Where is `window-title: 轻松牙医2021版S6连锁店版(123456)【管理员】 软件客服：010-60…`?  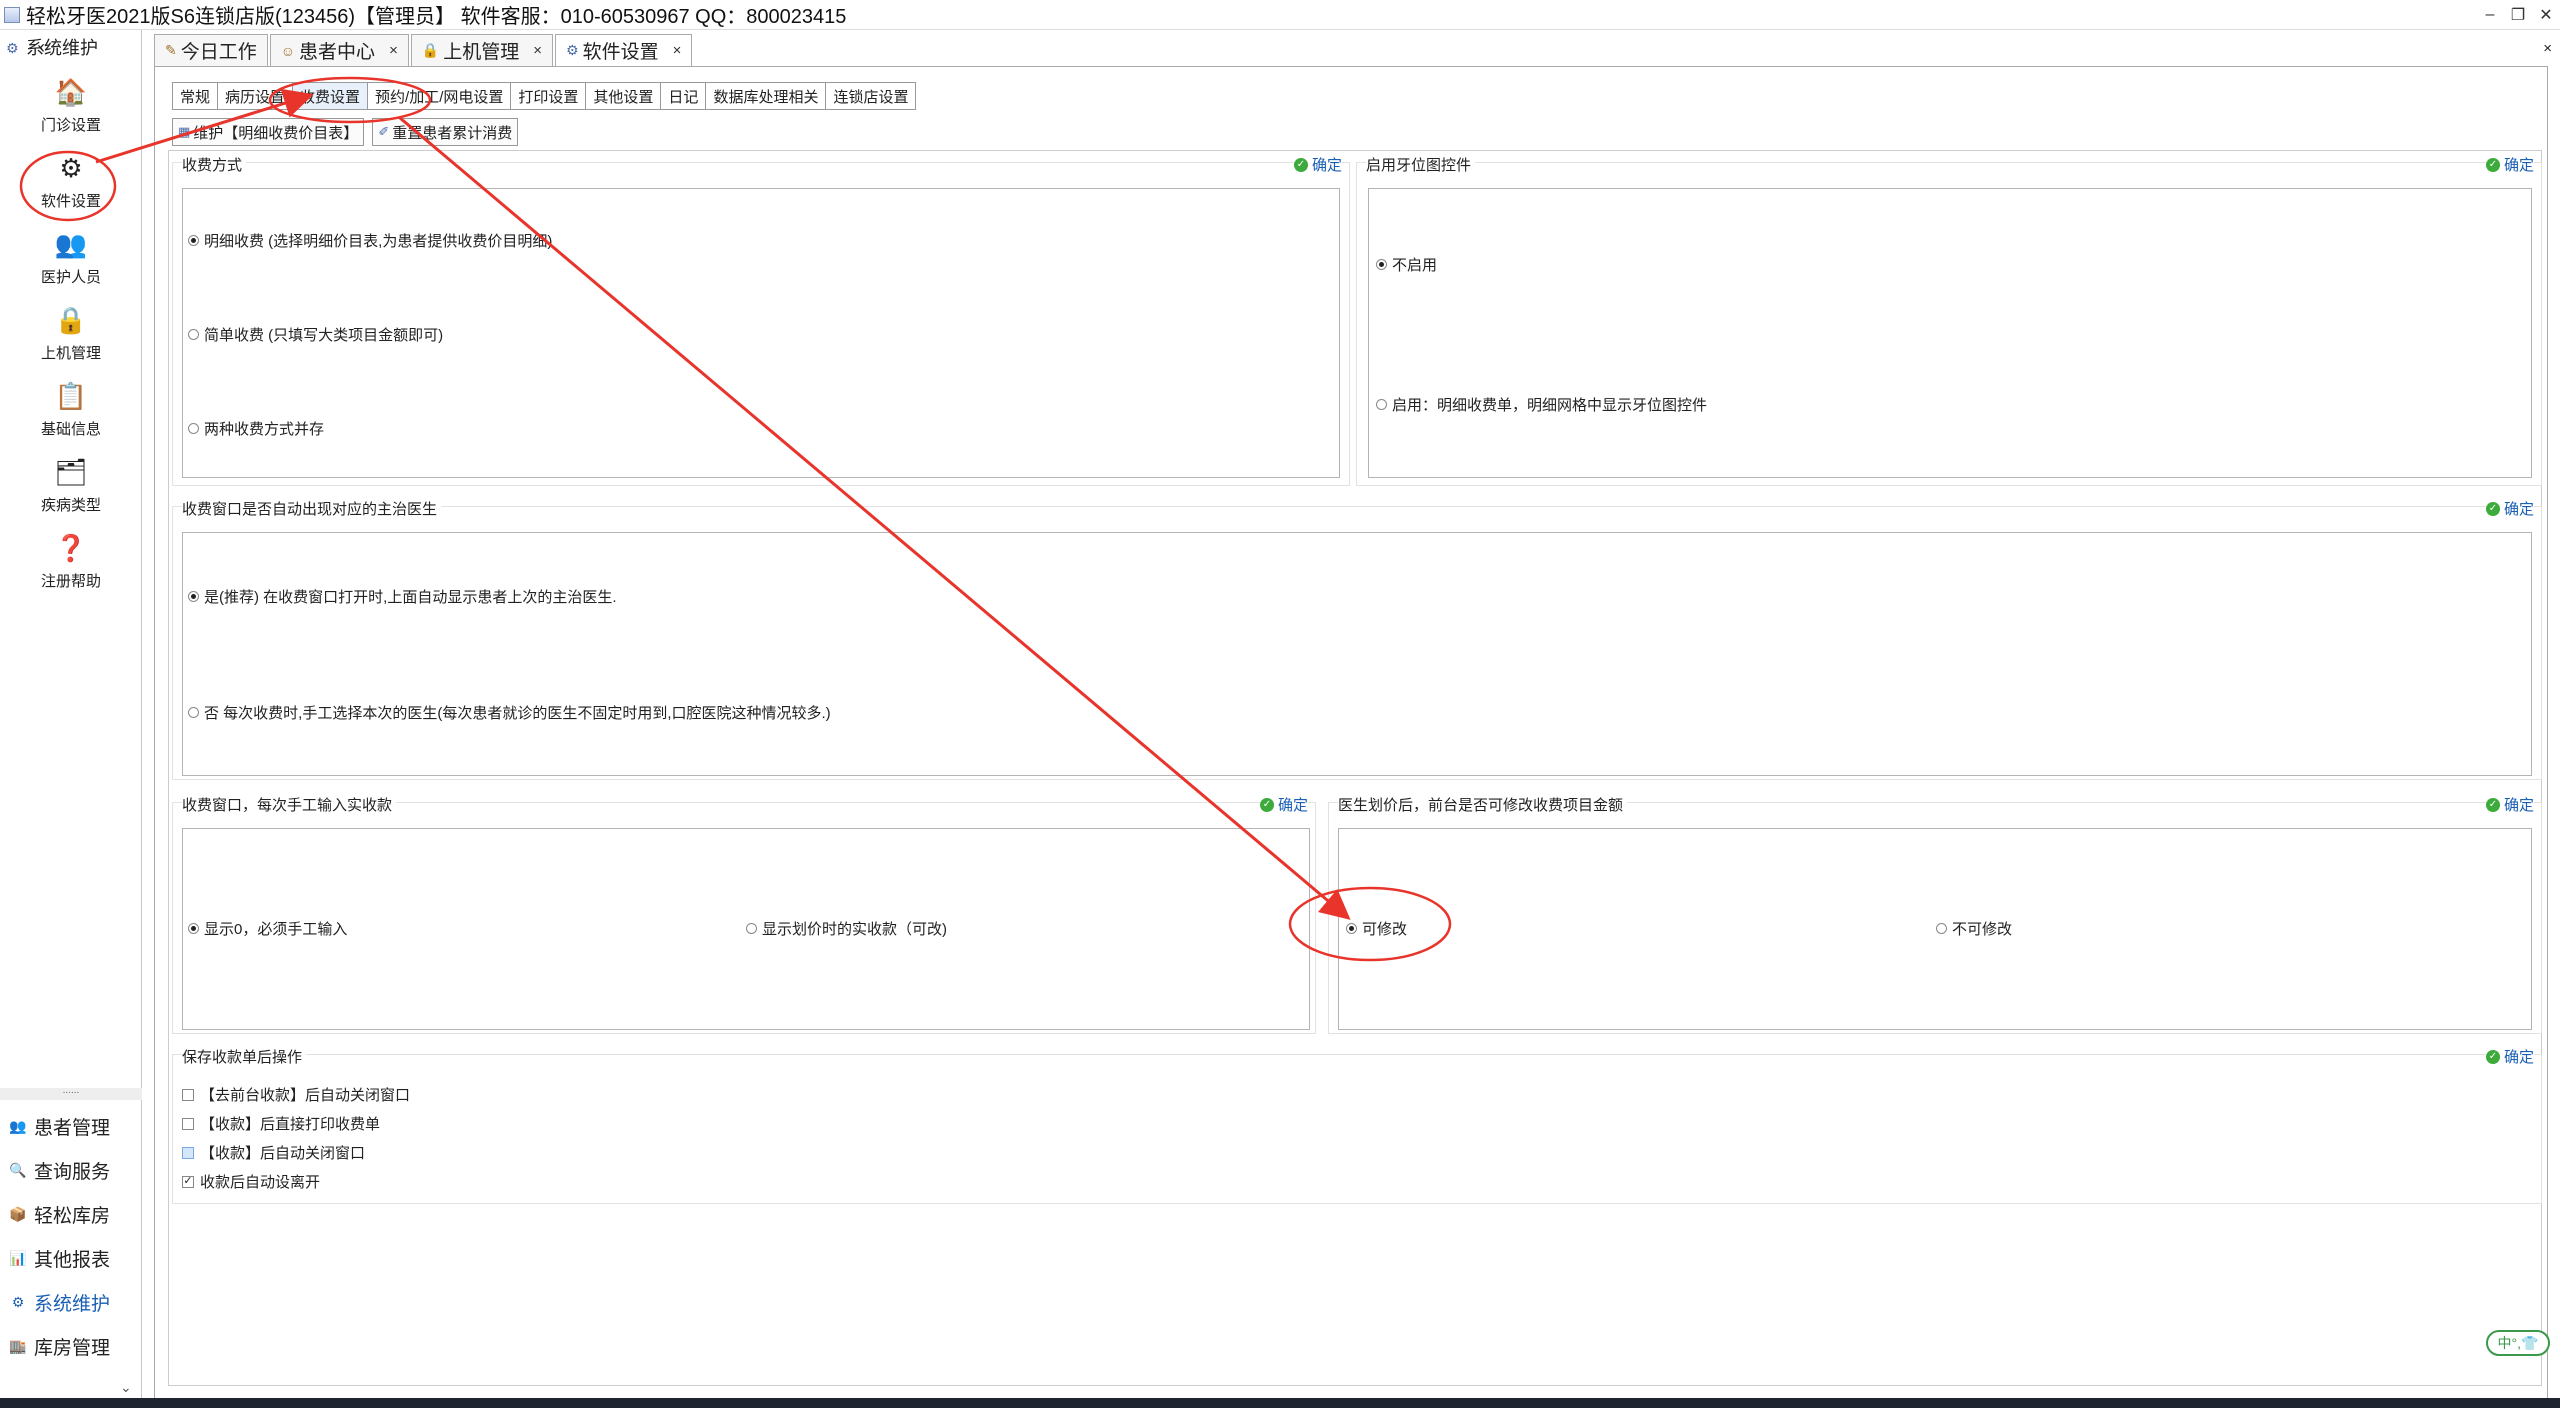
window-title: 轻松牙医2021版S6连锁店版(123456)【管理员】 软件客服：010-60… is located at coordinates (436, 17).